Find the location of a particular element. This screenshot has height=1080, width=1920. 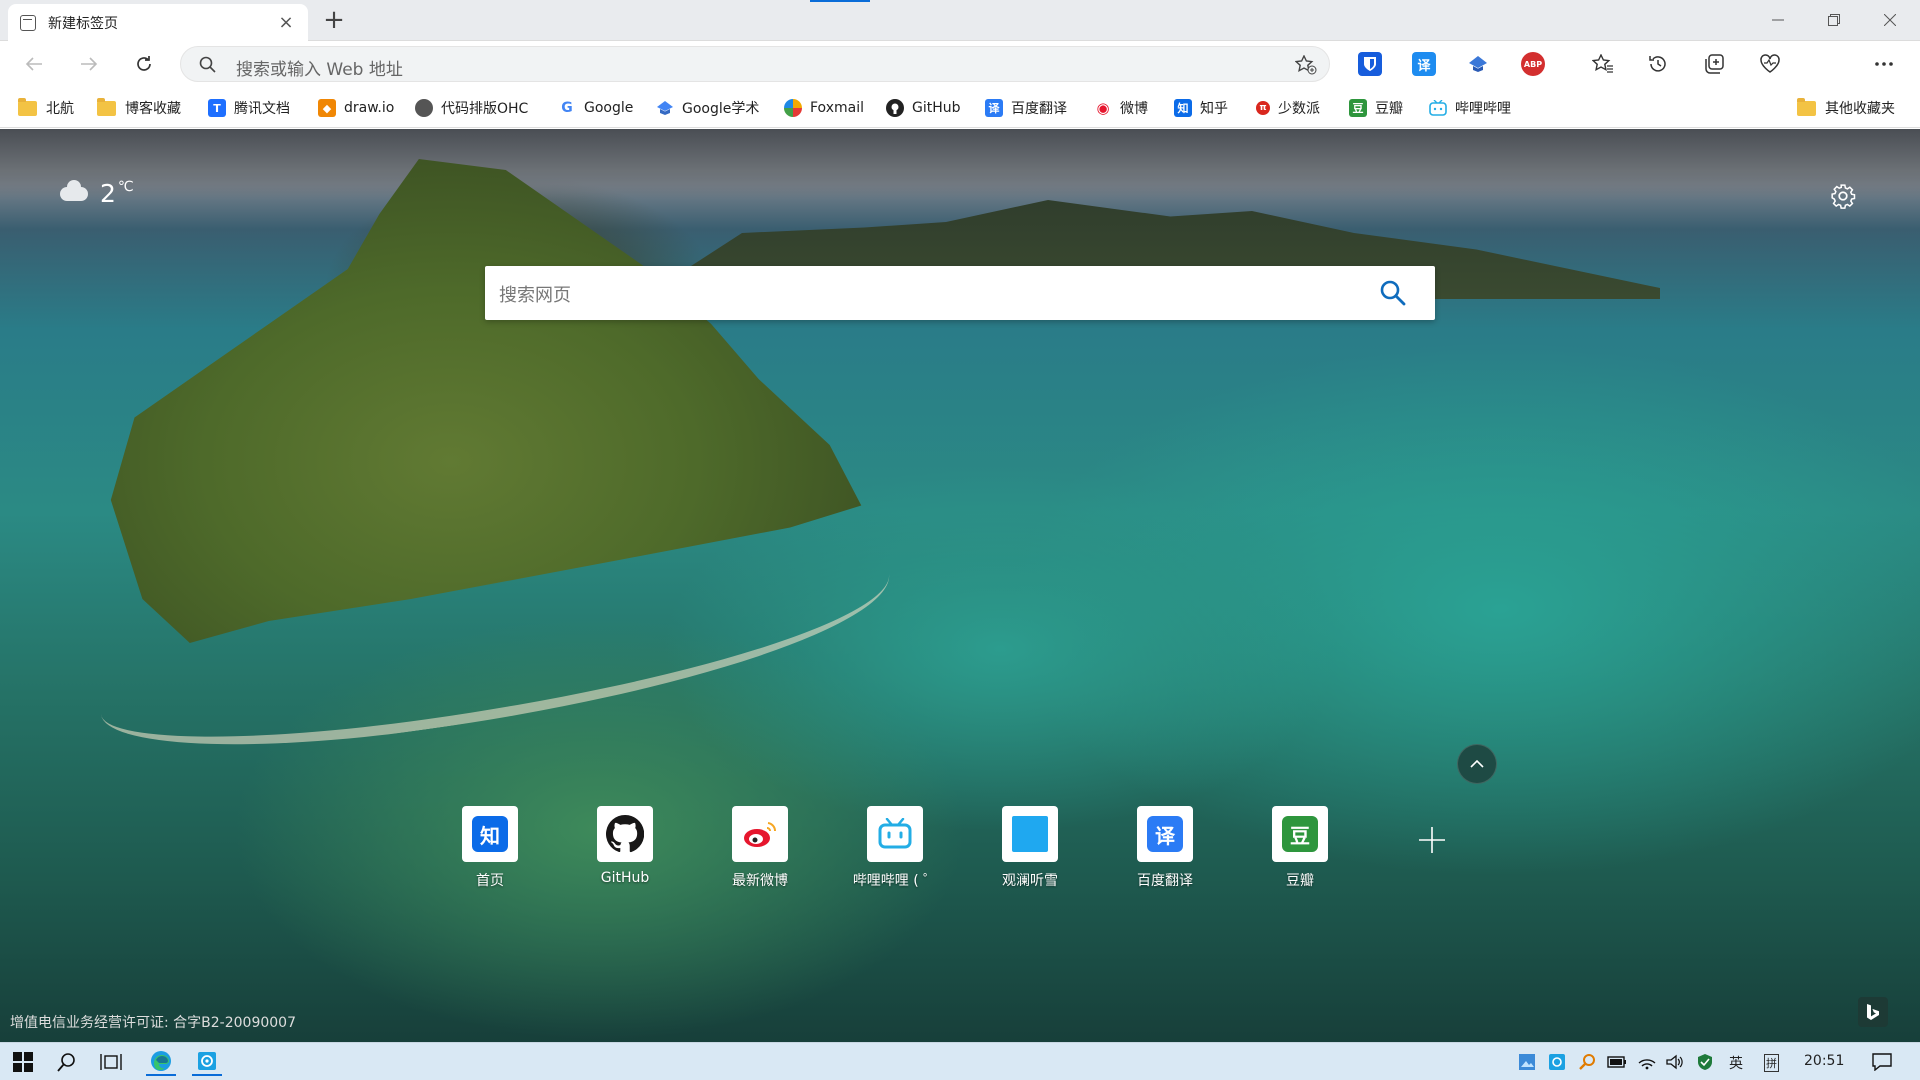

close-window-button is located at coordinates (1890, 20).